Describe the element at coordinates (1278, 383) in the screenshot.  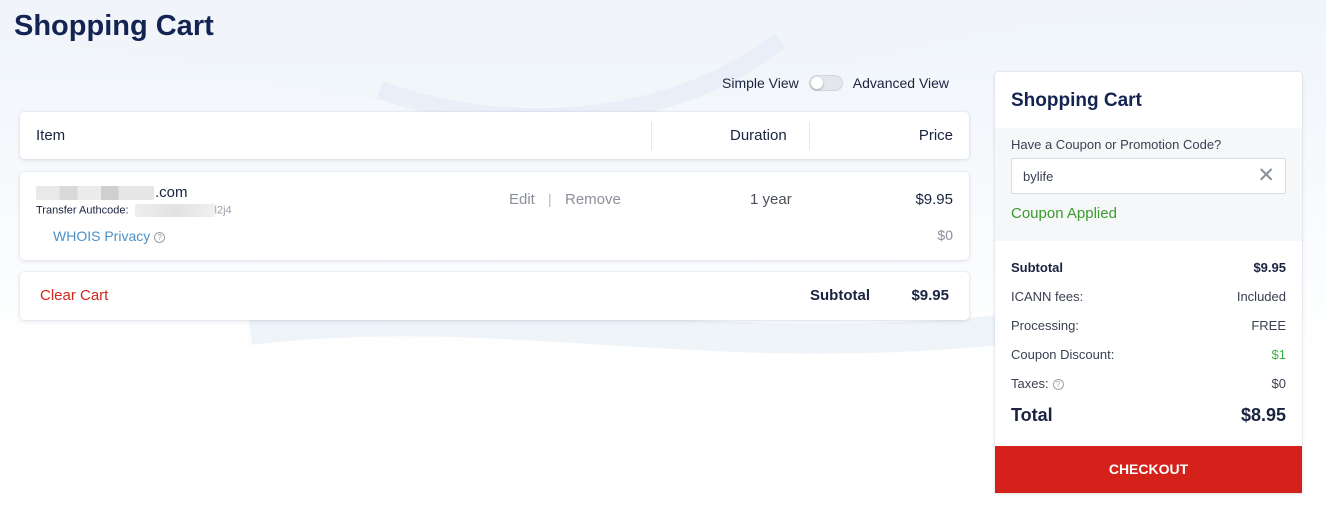
I see `summary-value: $0` at that location.